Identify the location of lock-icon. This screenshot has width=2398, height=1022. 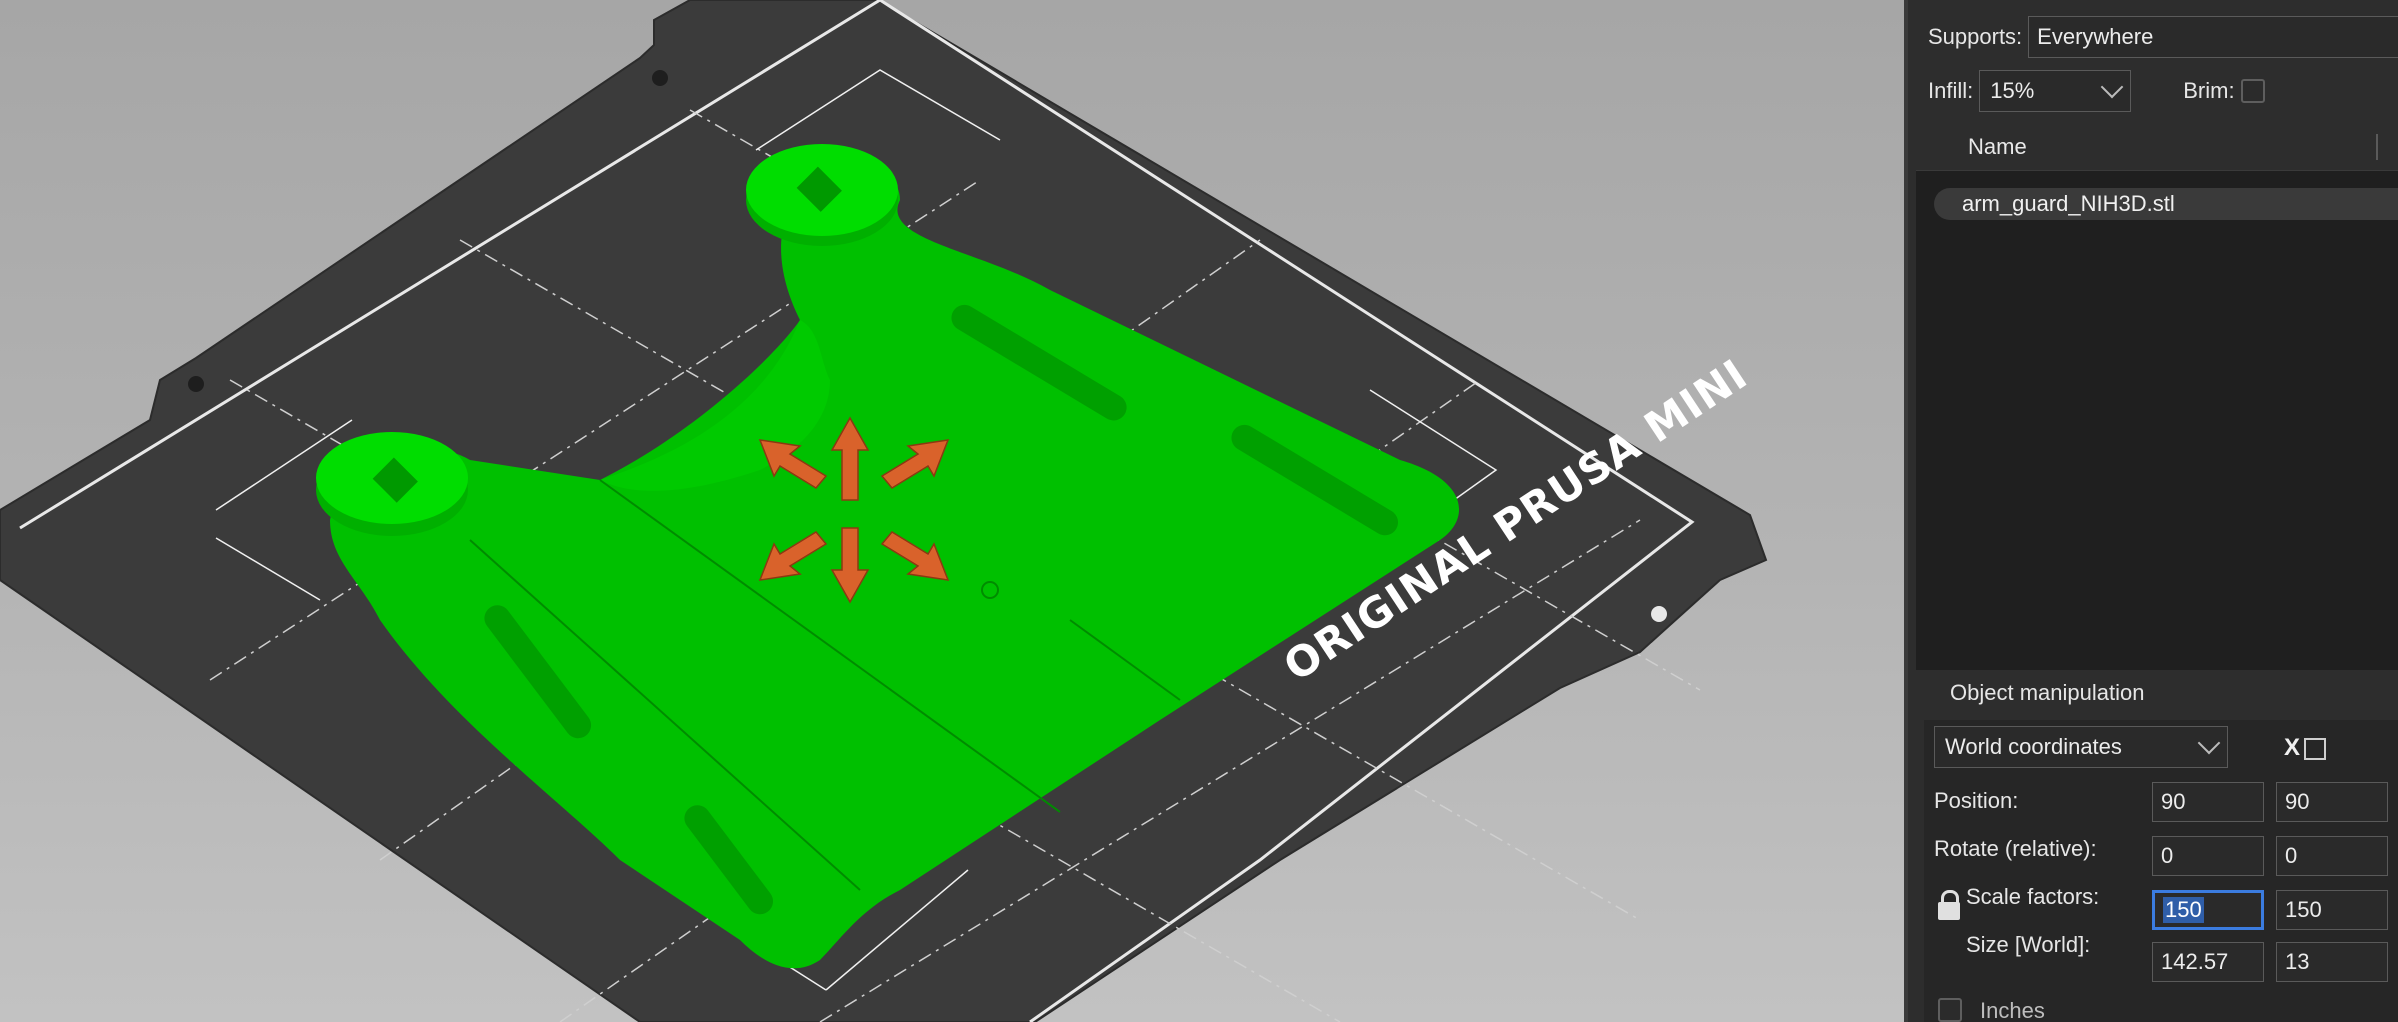
(1949, 905).